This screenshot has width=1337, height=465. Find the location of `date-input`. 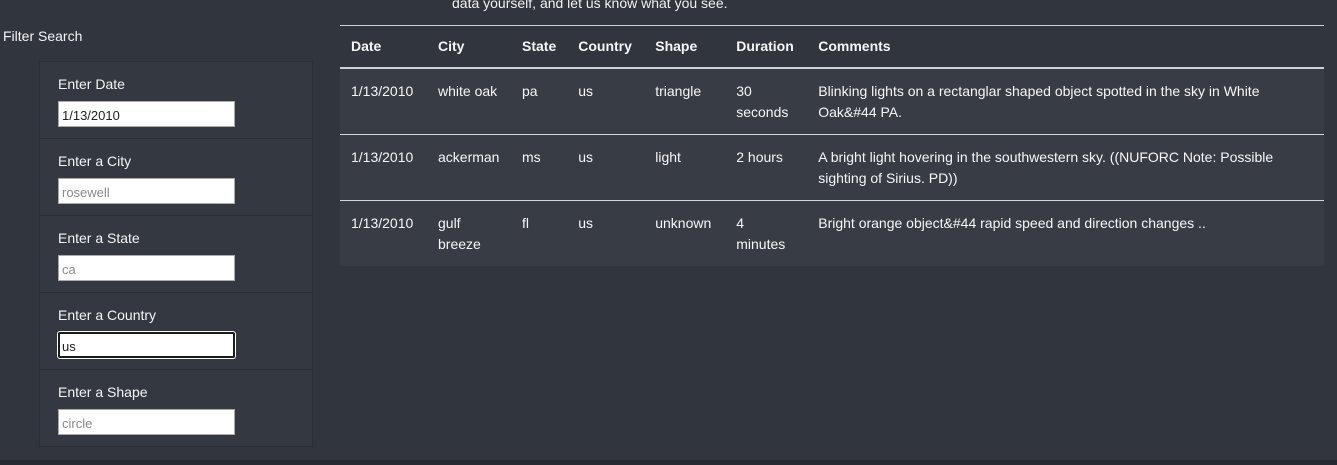

date-input is located at coordinates (146, 114).